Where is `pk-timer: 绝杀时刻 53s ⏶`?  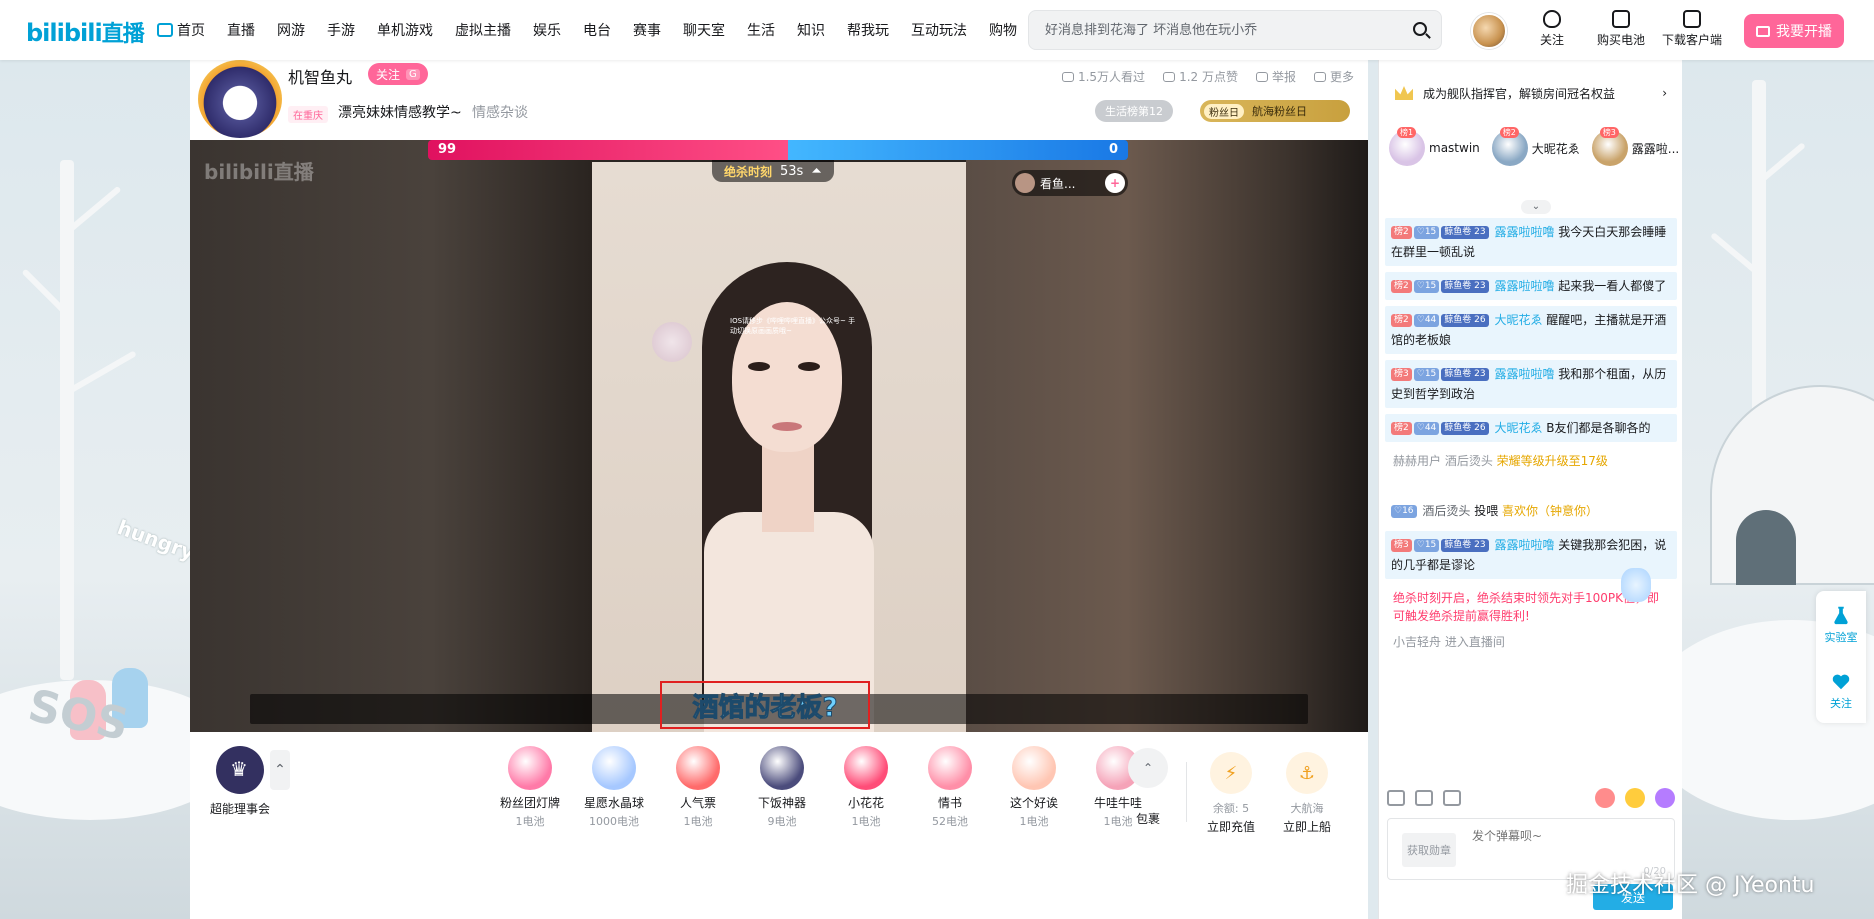
pk-timer: 绝杀时刻 53s ⏶ is located at coordinates (773, 171).